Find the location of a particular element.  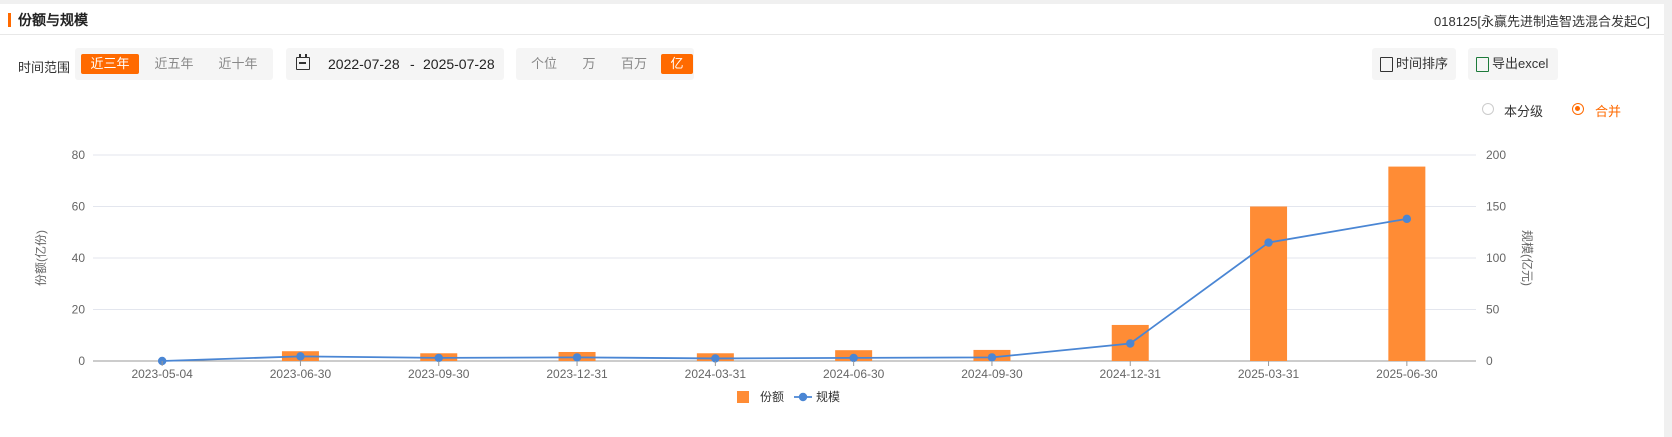

legend-share-label: 份额 is located at coordinates (772, 397).